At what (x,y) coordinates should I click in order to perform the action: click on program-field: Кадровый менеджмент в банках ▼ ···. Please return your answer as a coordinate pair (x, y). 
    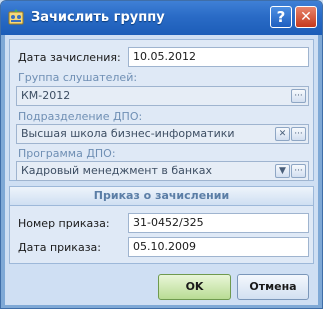
    Looking at the image, I should click on (162, 171).